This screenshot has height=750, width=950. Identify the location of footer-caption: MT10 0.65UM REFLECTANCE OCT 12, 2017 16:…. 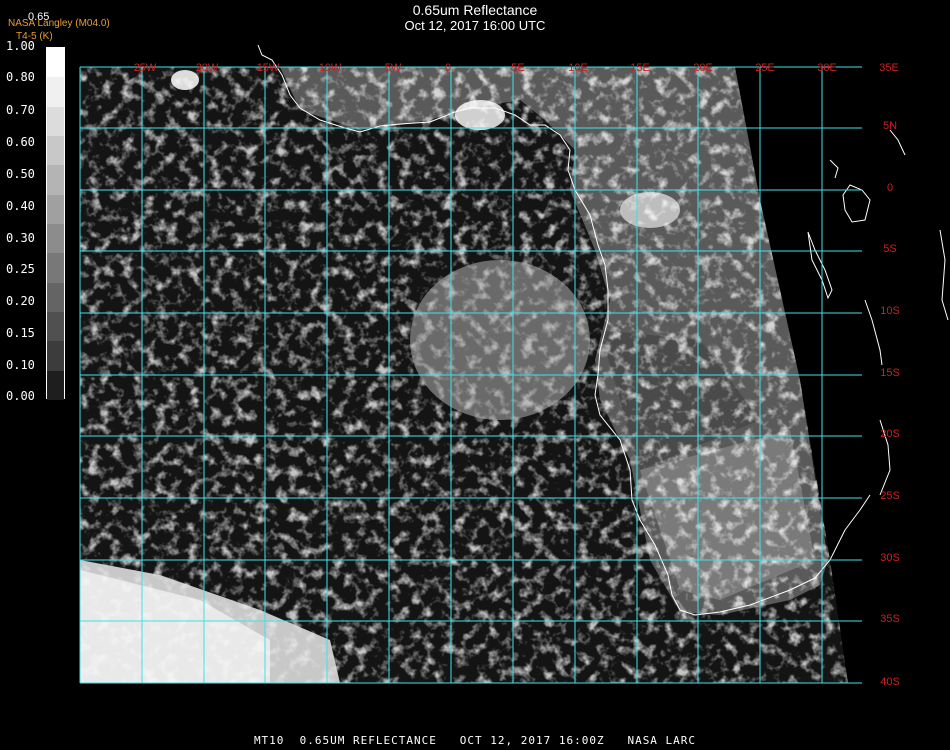
(475, 740).